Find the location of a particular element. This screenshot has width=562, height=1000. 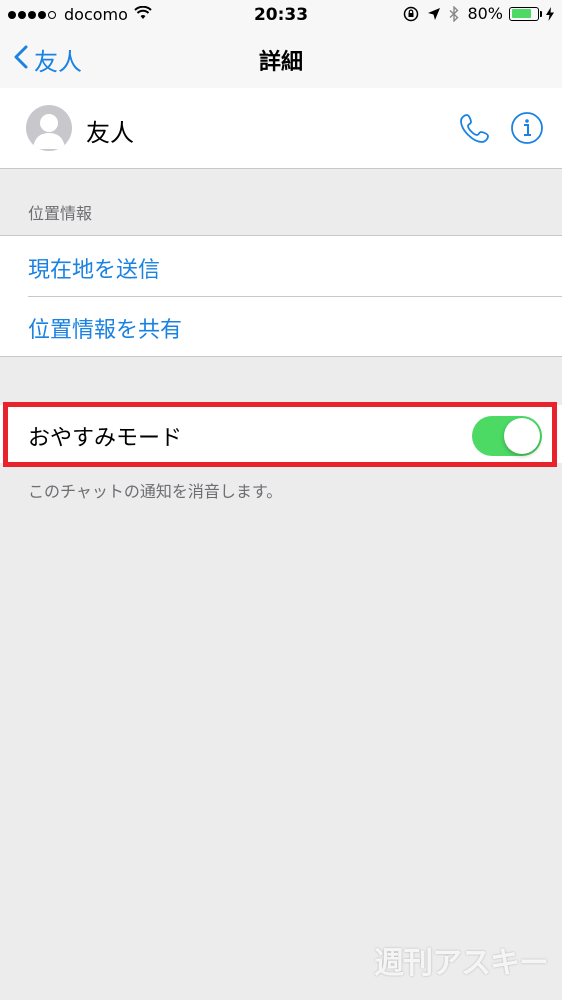

battery-nub is located at coordinates (541, 13).